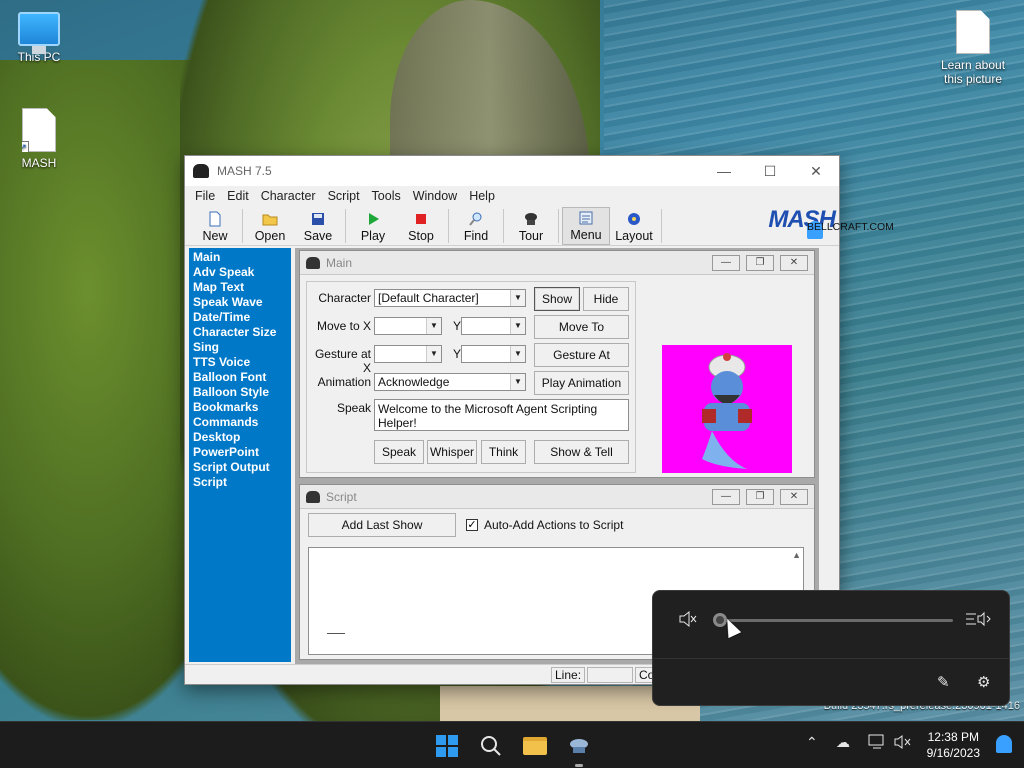  Describe the element at coordinates (557, 497) in the screenshot. I see `script-child-titlebar: Script — ❐ ✕` at that location.